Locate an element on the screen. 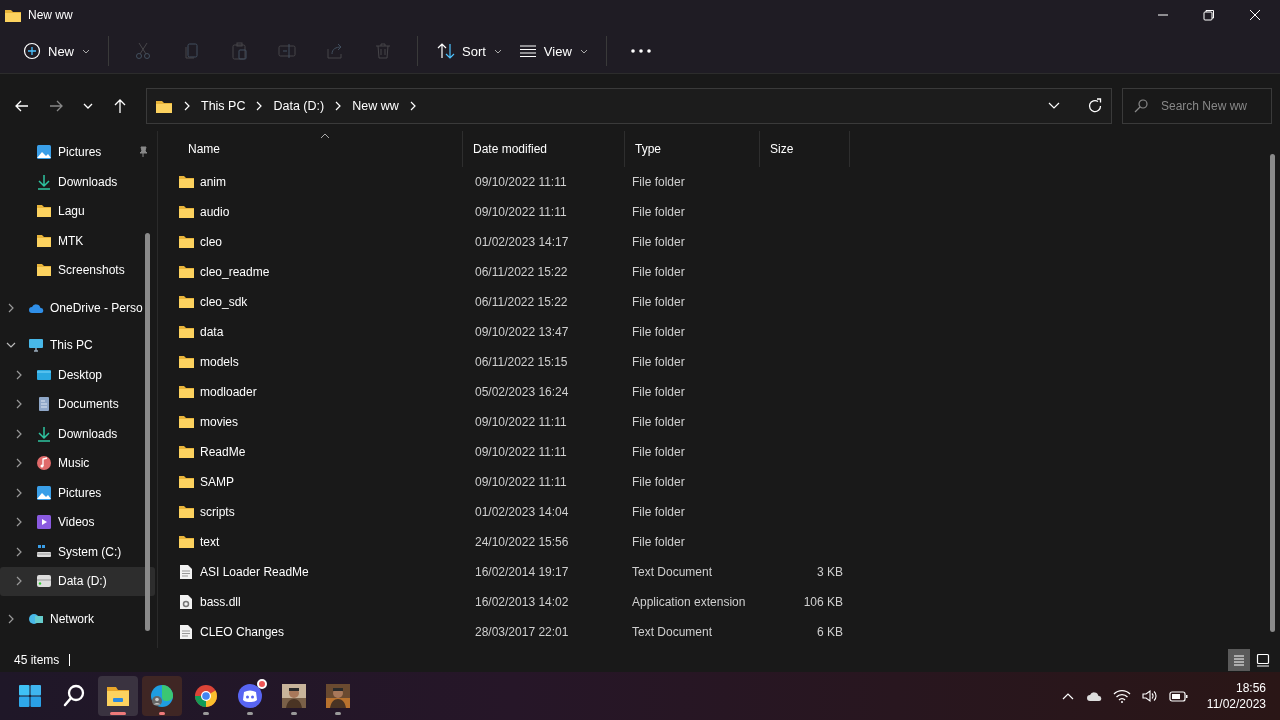 This screenshot has width=1280, height=720. column-header: Date modified is located at coordinates (544, 148).